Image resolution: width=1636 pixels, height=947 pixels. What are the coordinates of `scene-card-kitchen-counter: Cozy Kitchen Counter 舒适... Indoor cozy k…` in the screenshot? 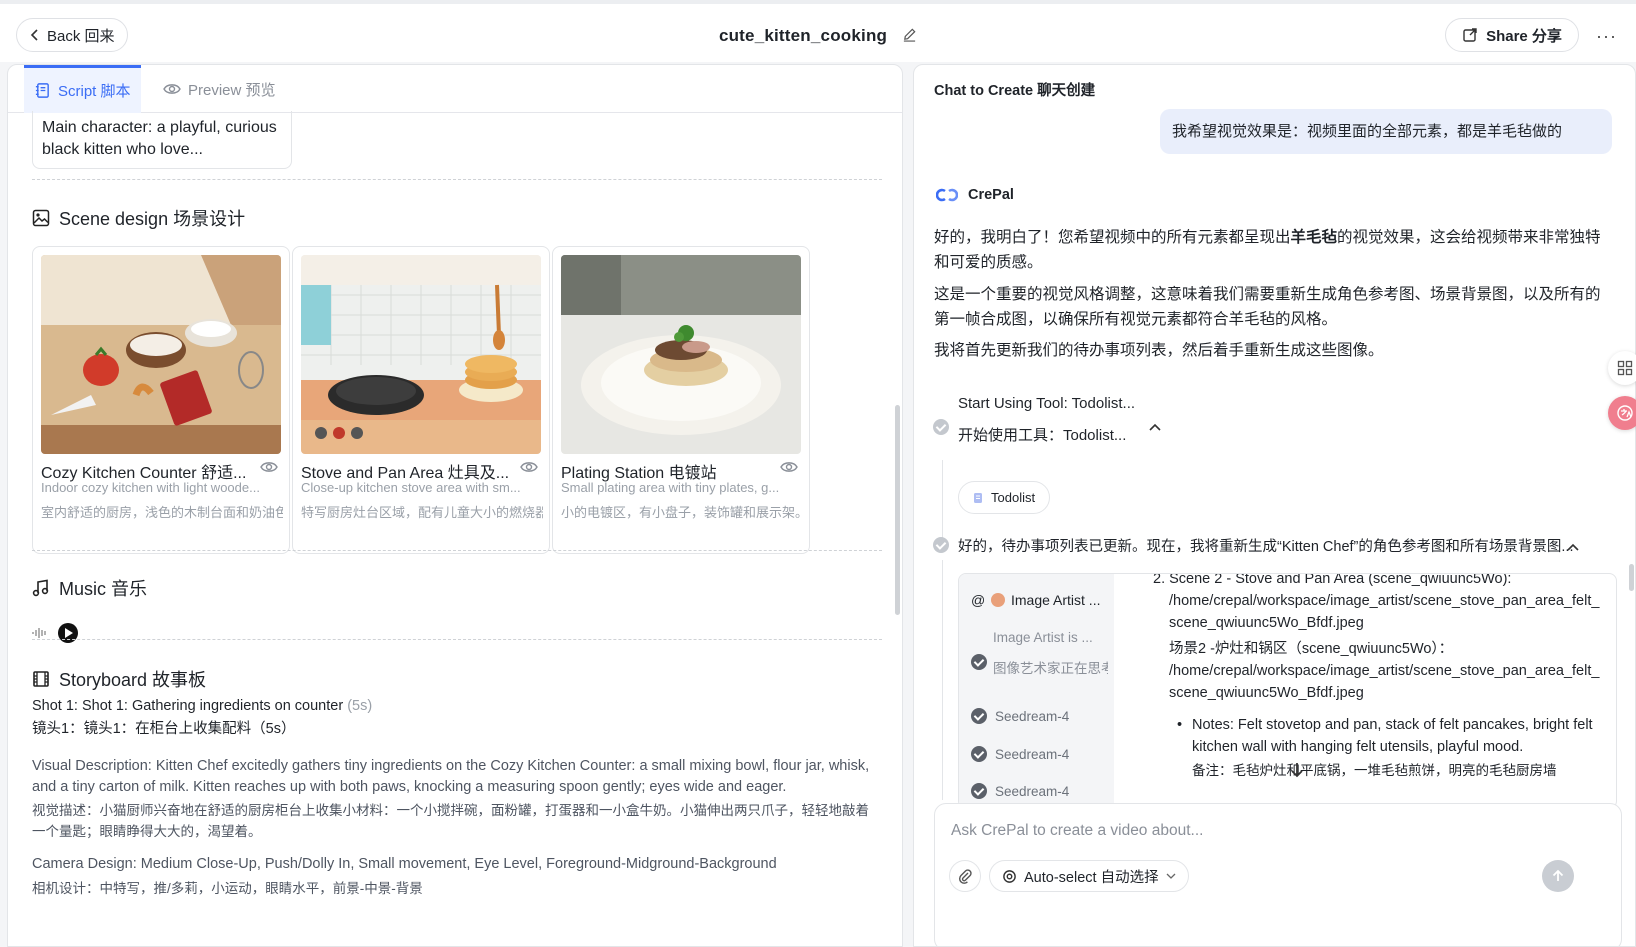 It's located at (161, 400).